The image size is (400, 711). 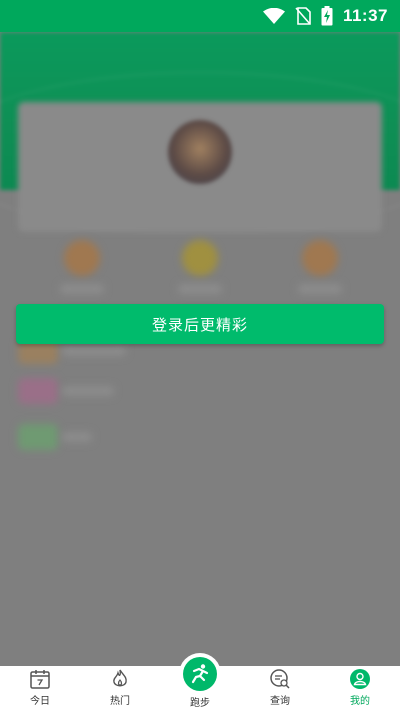 I want to click on nav-label: 今日, so click(x=40, y=701).